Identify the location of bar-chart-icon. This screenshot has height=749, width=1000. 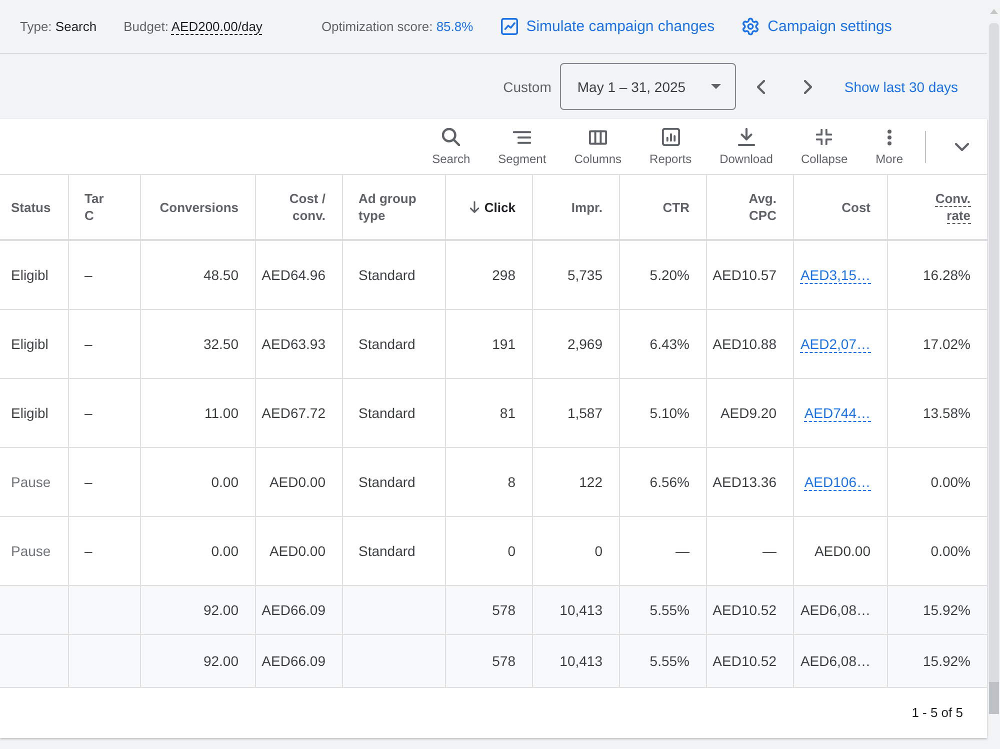
(671, 137).